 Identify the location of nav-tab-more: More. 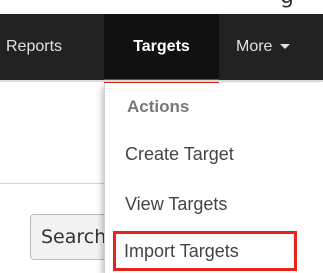
(263, 47).